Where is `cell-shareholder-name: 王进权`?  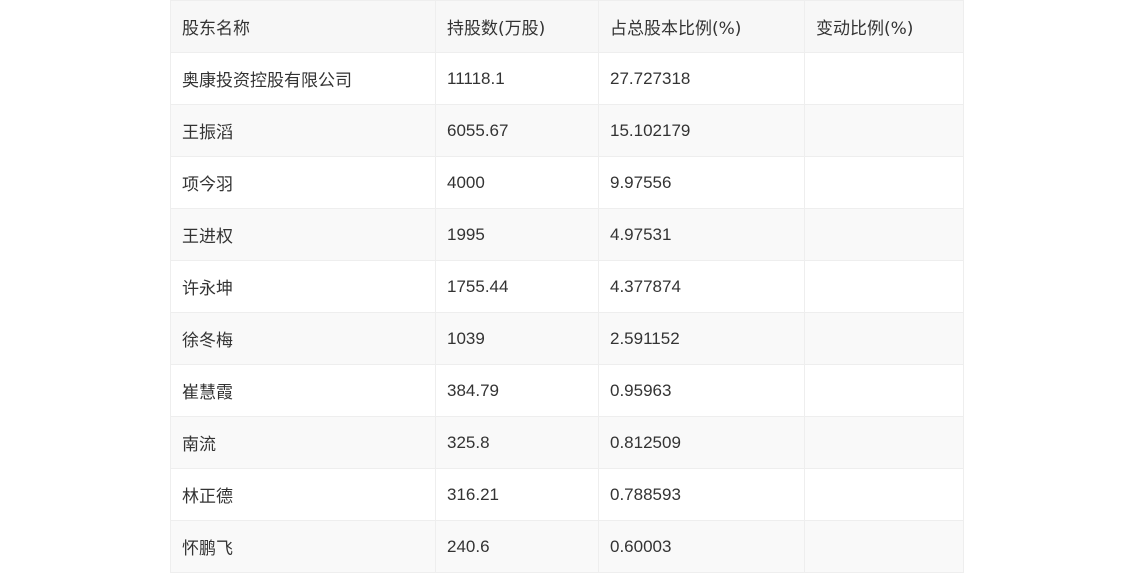
cell-shareholder-name: 王进权 is located at coordinates (303, 234).